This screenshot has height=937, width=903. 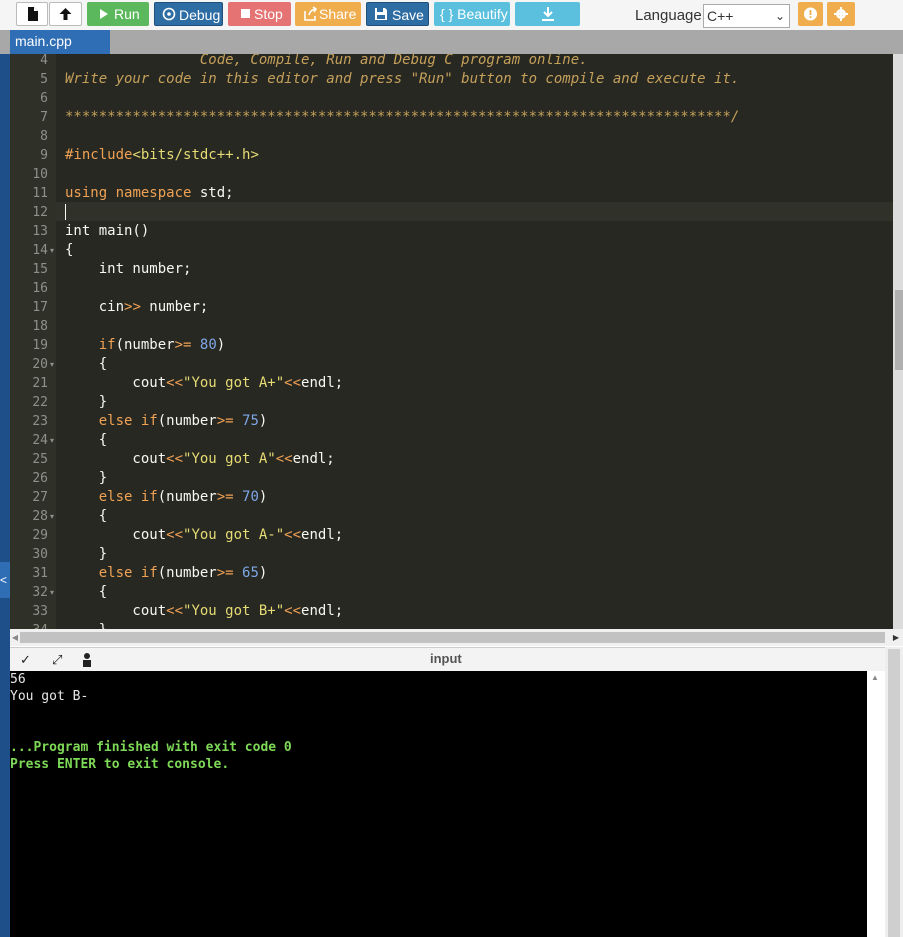 I want to click on line-number: 13, so click(x=40, y=231).